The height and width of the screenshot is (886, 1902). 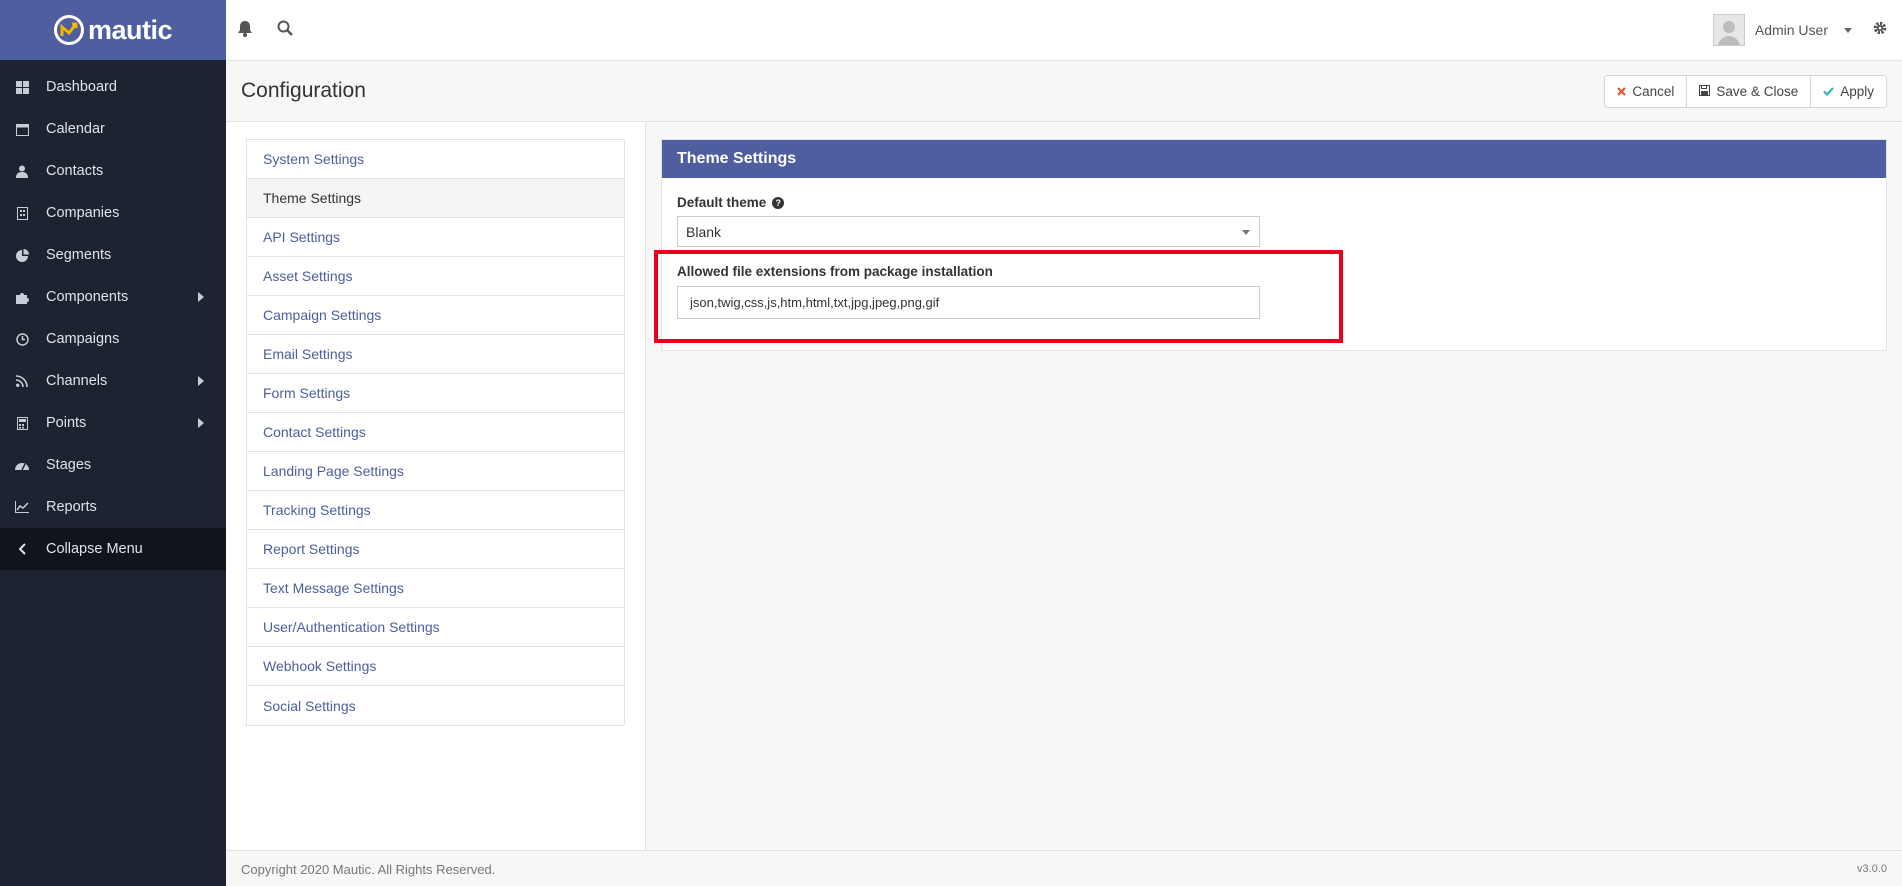 What do you see at coordinates (22, 297) in the screenshot?
I see `puzzle-icon` at bounding box center [22, 297].